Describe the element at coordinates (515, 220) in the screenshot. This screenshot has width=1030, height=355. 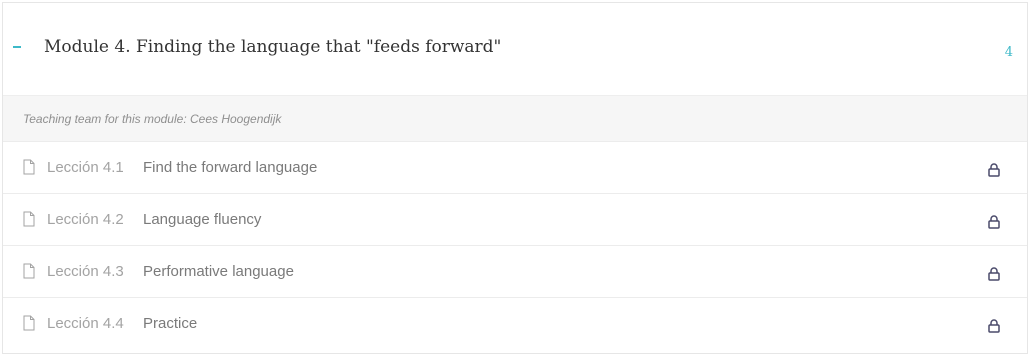
I see `lesson-item-4-2: Lección 4.2 Language fluency` at that location.